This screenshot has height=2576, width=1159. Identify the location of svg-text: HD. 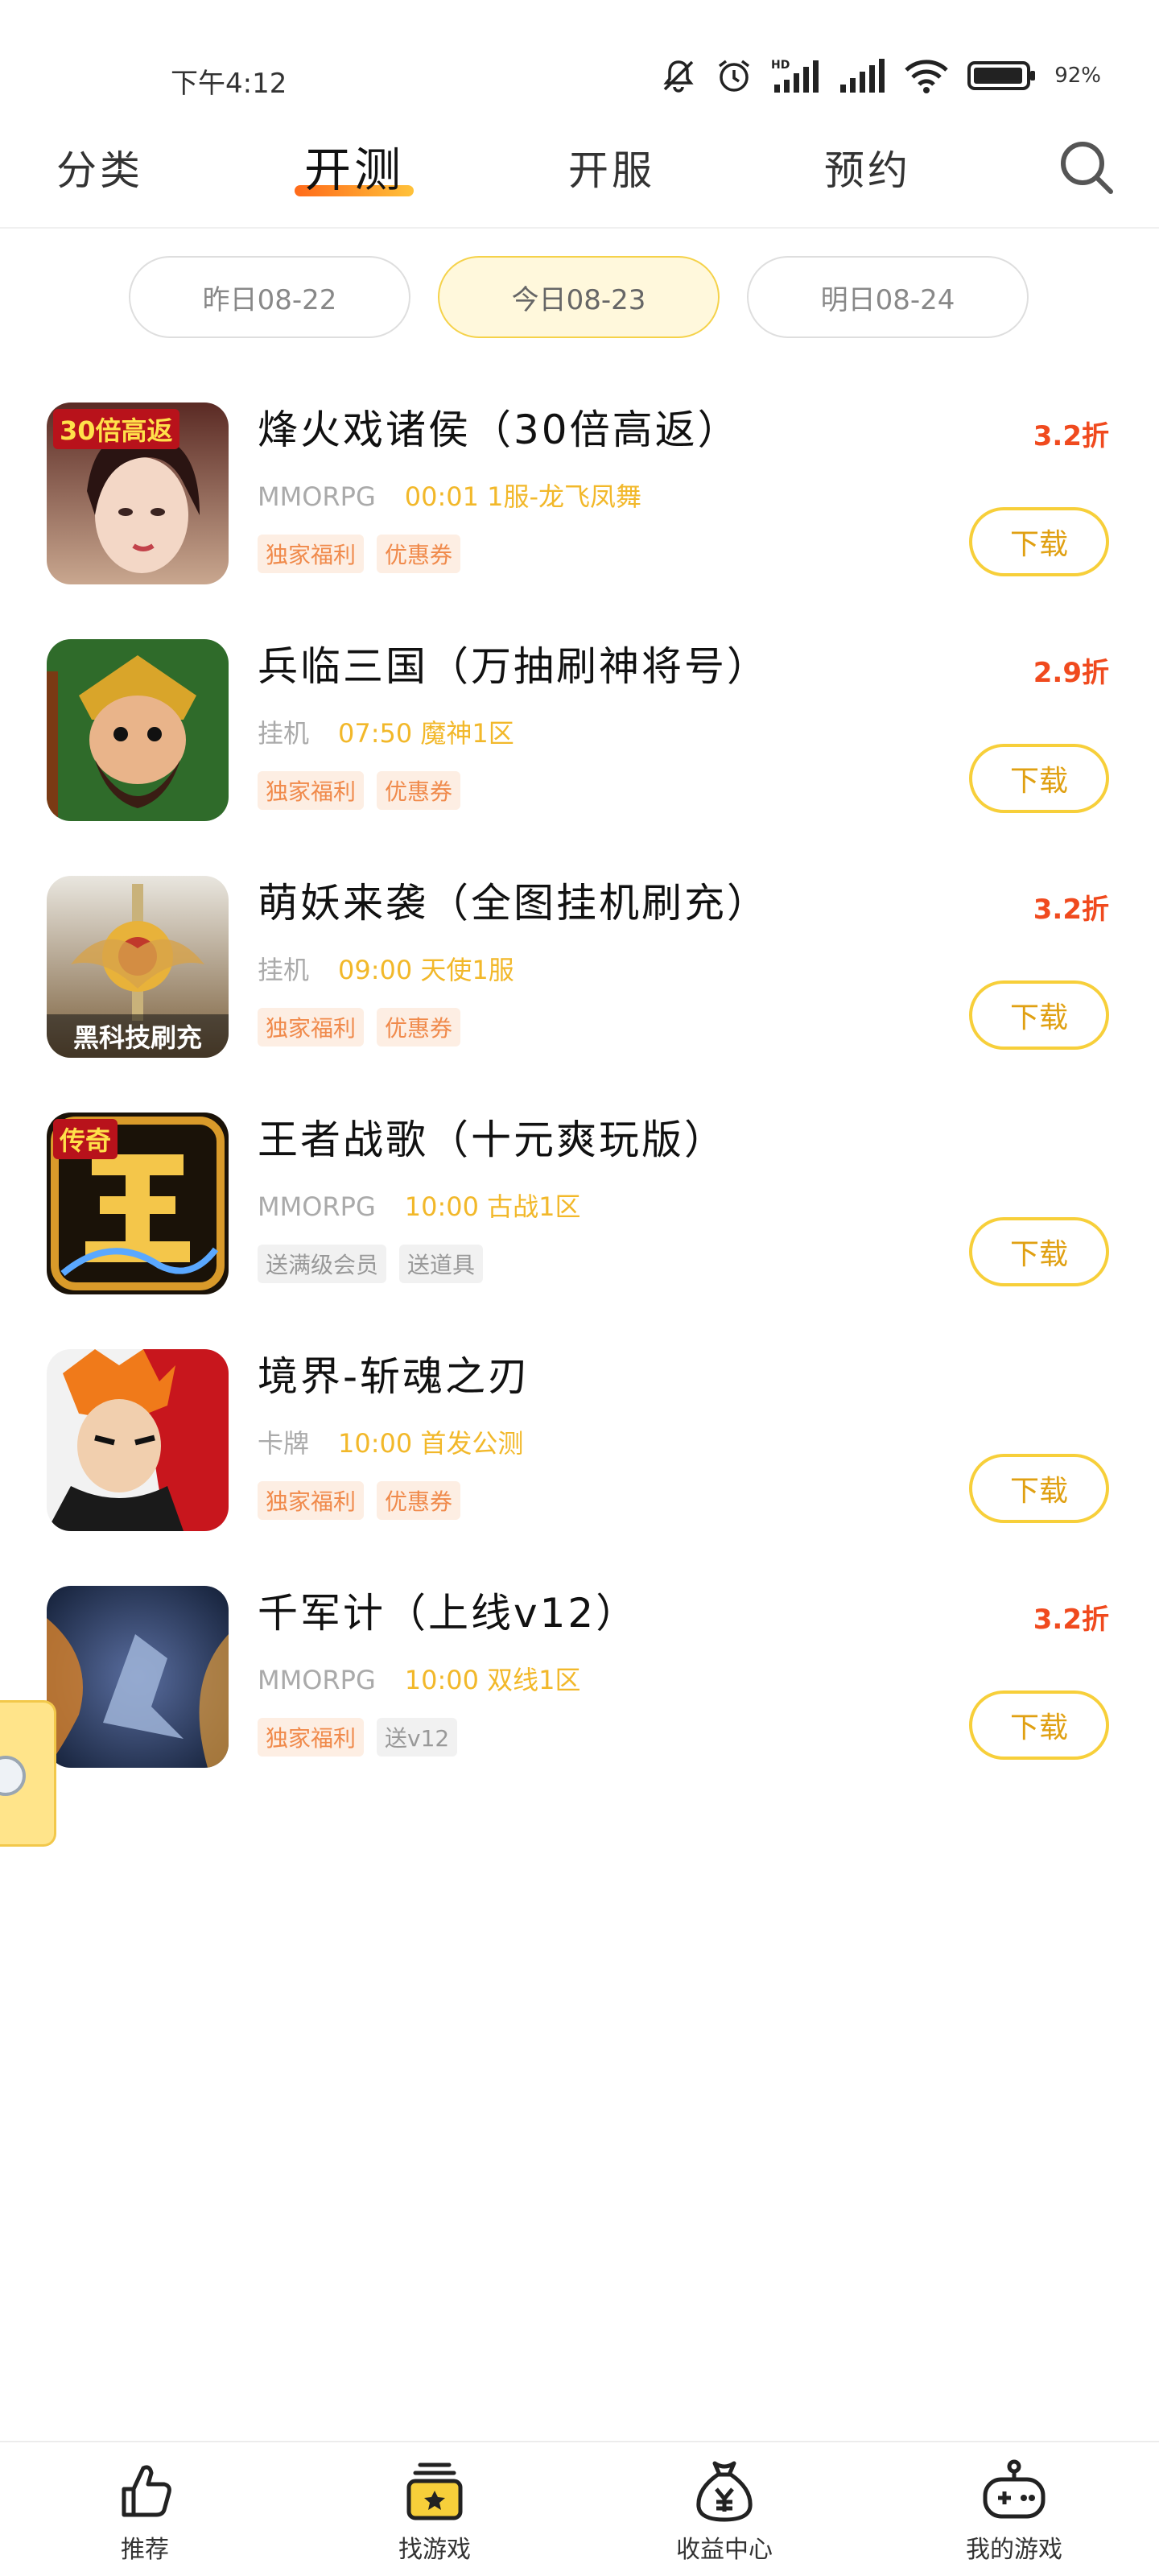
(780, 65).